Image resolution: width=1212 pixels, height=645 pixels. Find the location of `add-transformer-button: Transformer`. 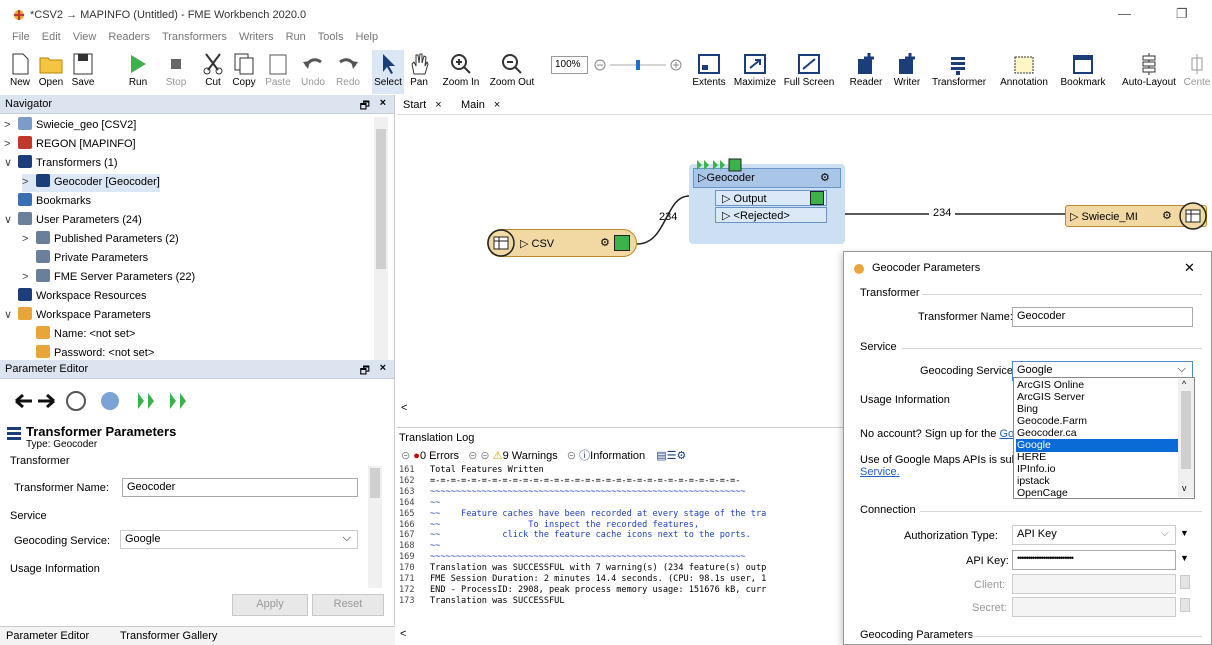

add-transformer-button: Transformer is located at coordinates (959, 72).